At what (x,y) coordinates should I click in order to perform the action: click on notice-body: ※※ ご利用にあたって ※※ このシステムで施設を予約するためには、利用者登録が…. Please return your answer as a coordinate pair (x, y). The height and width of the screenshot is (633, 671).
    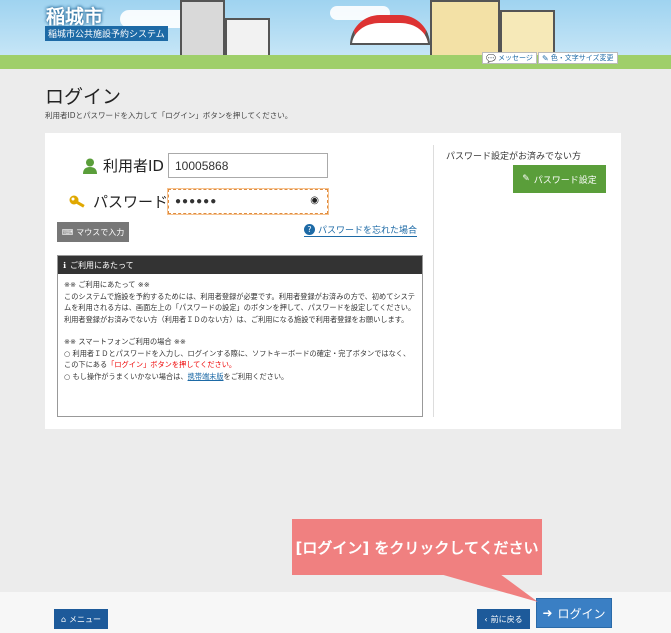
    Looking at the image, I should click on (240, 330).